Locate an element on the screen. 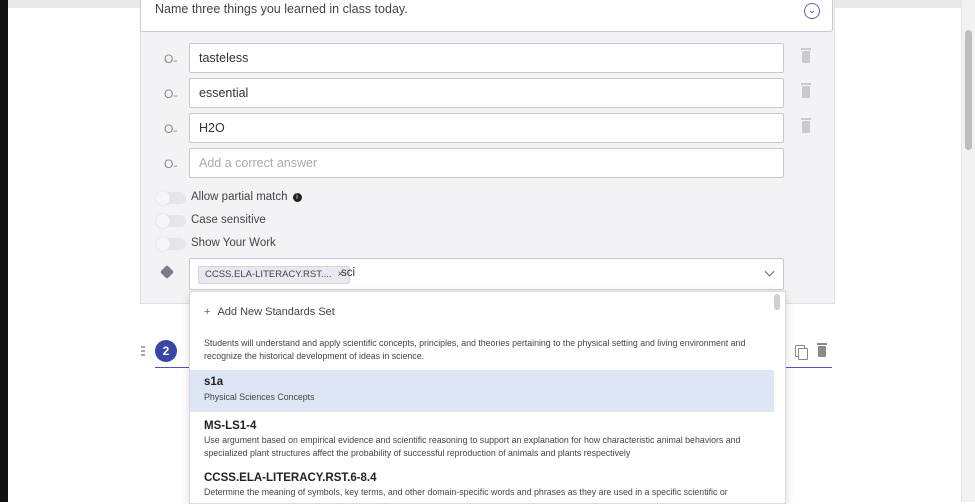 The image size is (975, 504). case-sensitive-label: Case sensitive is located at coordinates (228, 220).